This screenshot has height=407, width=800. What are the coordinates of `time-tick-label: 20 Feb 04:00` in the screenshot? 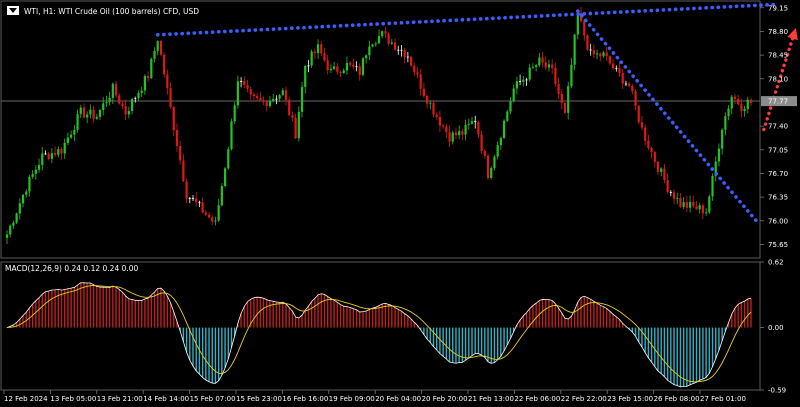 It's located at (398, 399).